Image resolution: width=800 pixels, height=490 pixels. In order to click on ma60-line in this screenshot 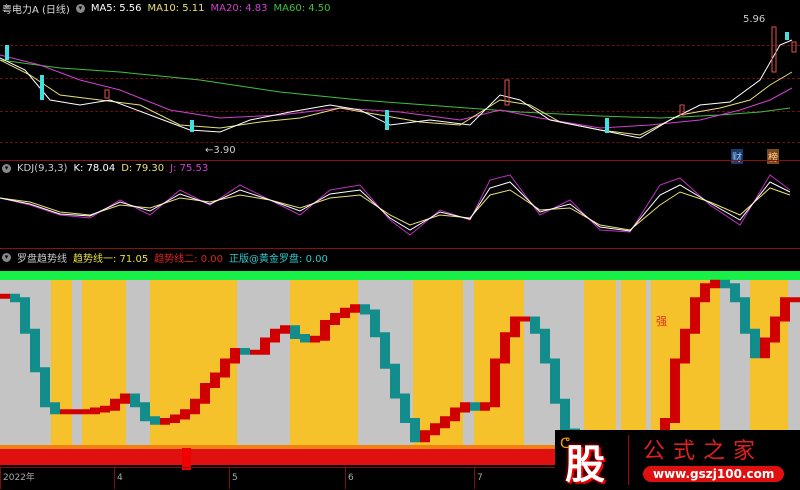, I will do `click(395, 89)`.